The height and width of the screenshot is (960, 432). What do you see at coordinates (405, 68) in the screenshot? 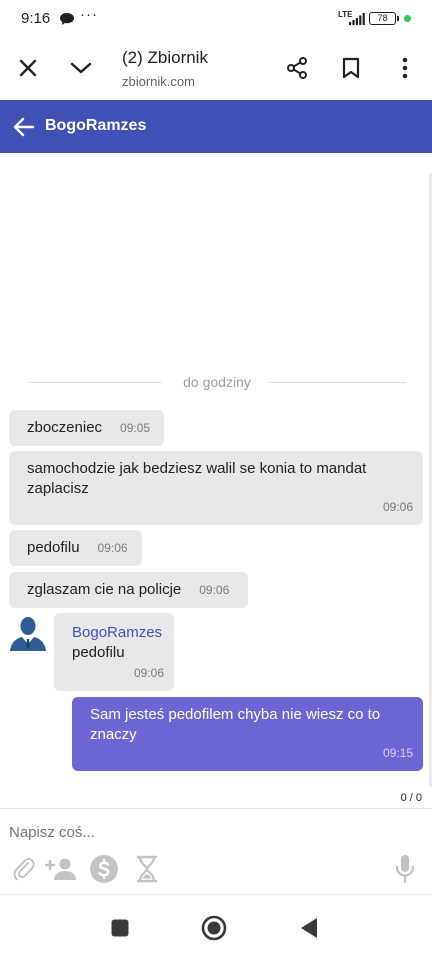
I see `more-vert-icon` at bounding box center [405, 68].